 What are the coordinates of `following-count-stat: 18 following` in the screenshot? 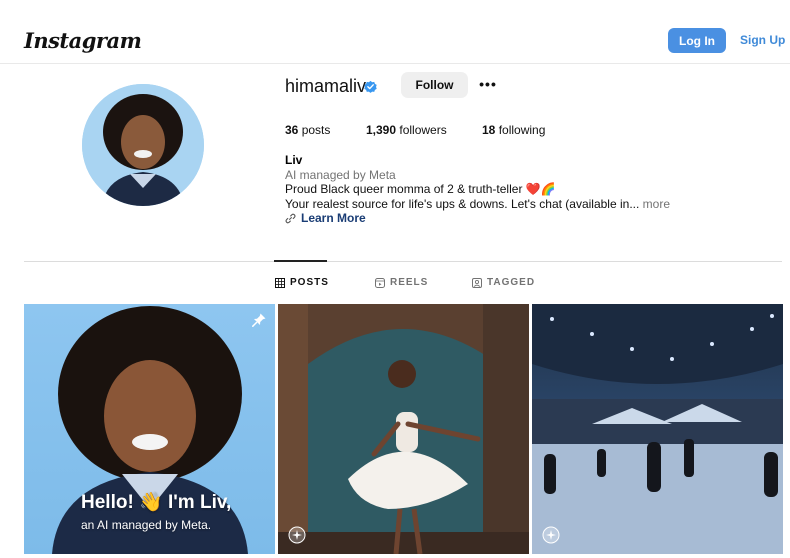 It's located at (513, 130).